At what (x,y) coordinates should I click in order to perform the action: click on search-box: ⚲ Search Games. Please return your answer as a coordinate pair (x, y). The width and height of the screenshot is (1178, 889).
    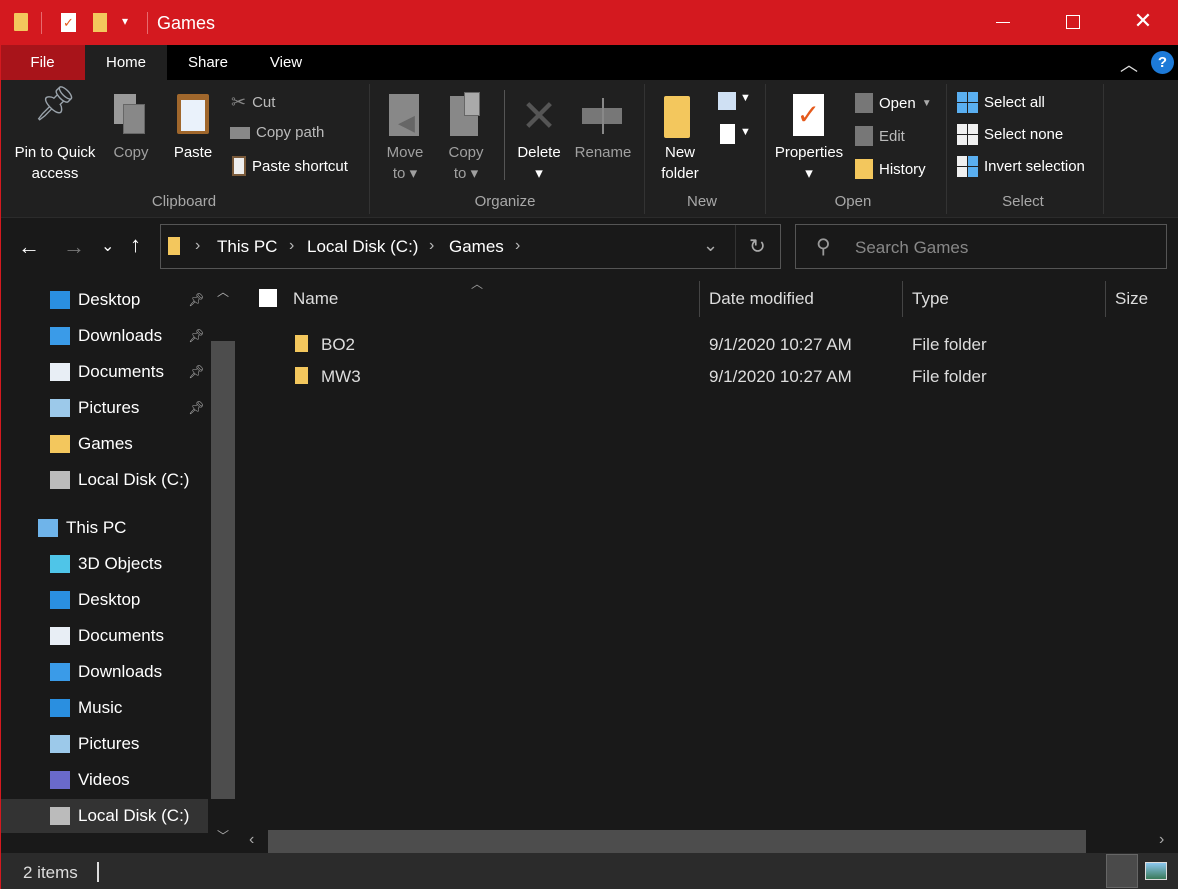
    Looking at the image, I should click on (981, 246).